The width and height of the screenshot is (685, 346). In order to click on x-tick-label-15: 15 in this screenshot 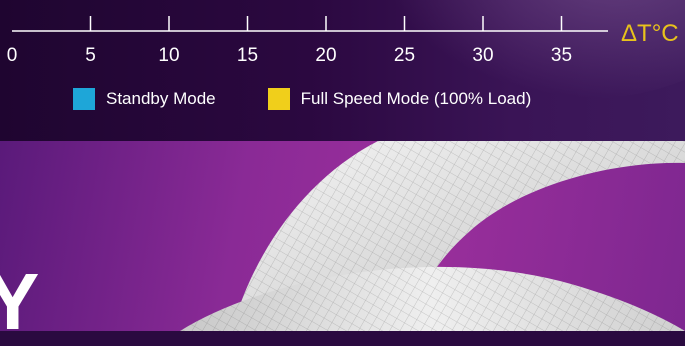, I will do `click(247, 55)`.